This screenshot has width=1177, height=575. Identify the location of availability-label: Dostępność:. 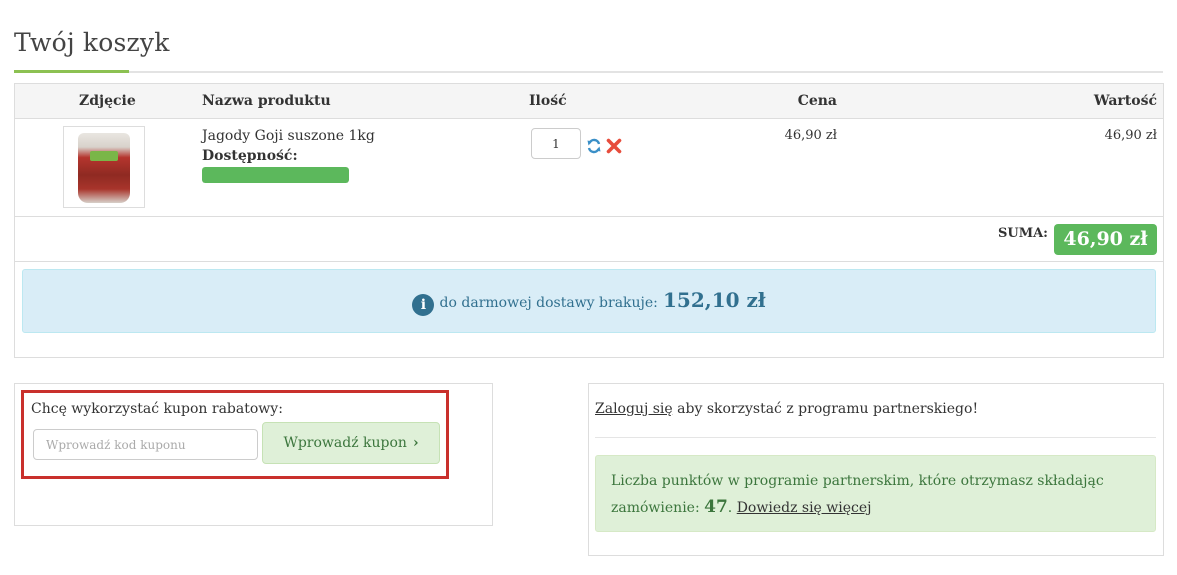
(250, 156).